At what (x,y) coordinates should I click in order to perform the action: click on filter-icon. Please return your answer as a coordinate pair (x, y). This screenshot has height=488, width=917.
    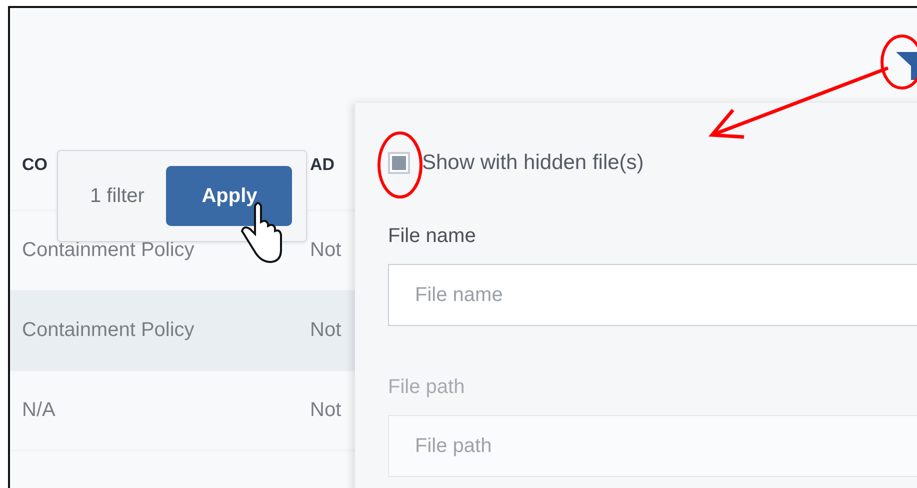
    Looking at the image, I should click on (906, 66).